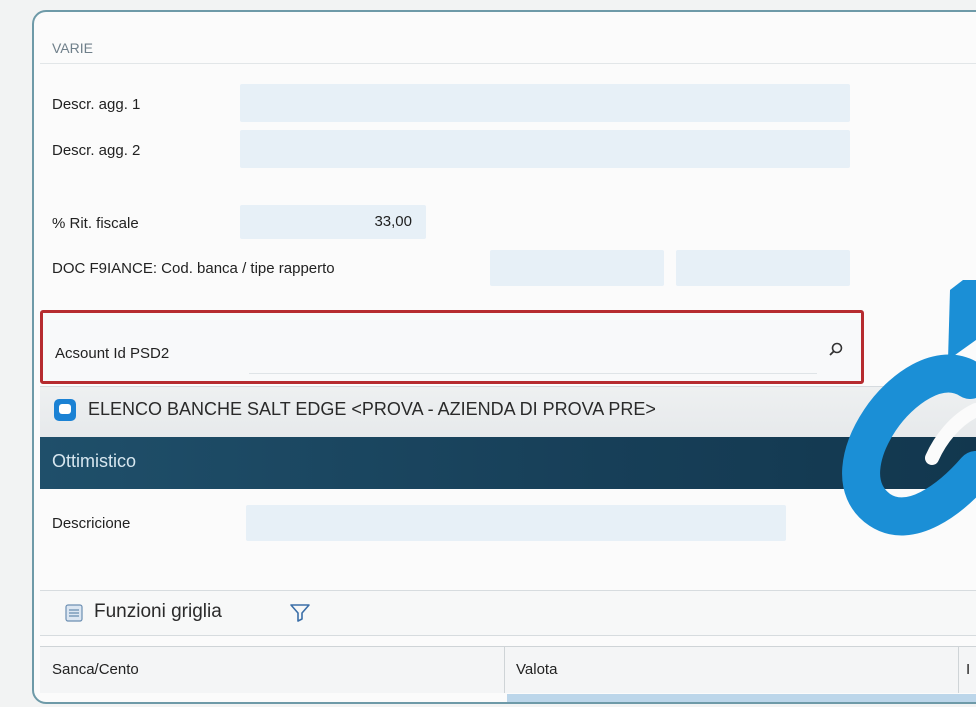  I want to click on descr-agg-2-label: Descr. agg. 2, so click(96, 150).